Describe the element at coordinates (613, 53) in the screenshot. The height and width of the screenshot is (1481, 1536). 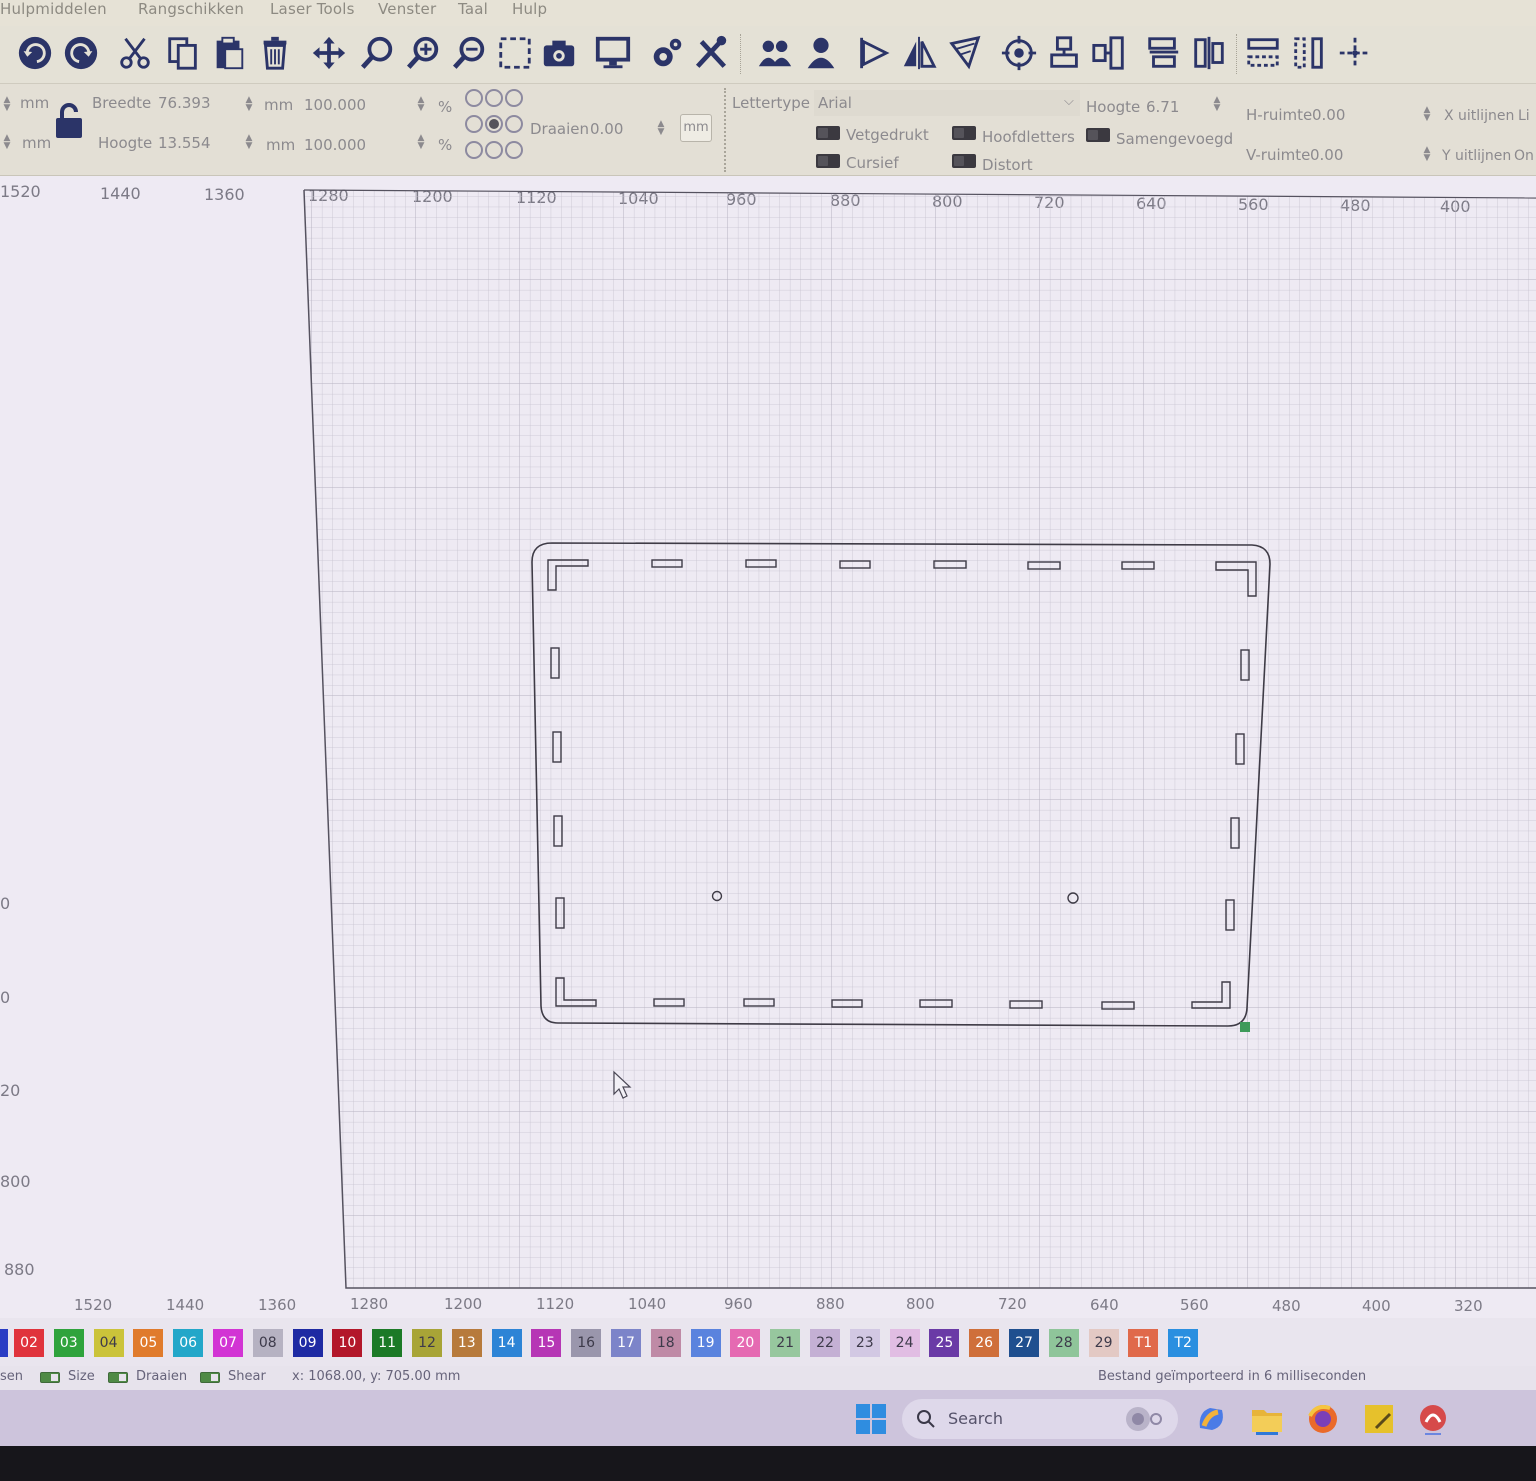
I see `monitor-icon` at that location.